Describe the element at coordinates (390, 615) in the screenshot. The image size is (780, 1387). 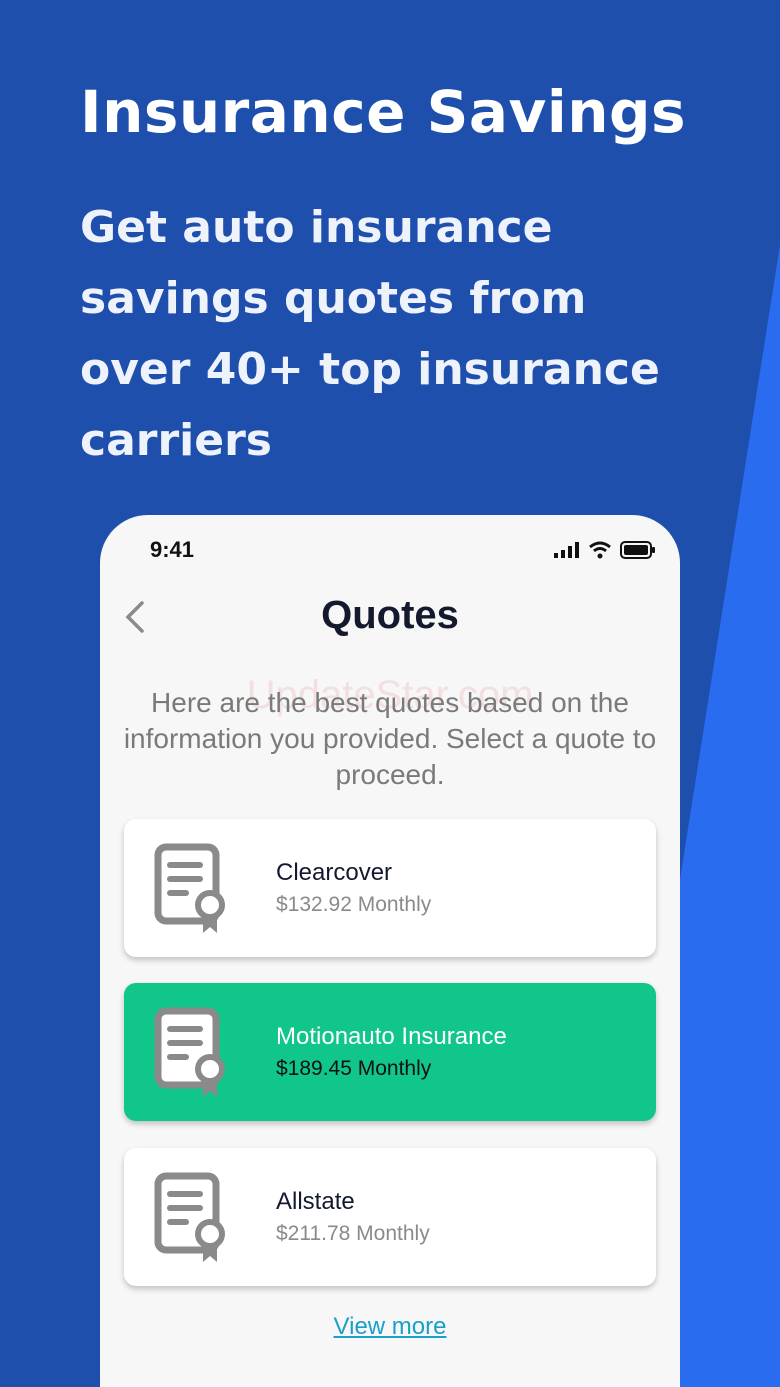
I see `page-title: Quotes` at that location.